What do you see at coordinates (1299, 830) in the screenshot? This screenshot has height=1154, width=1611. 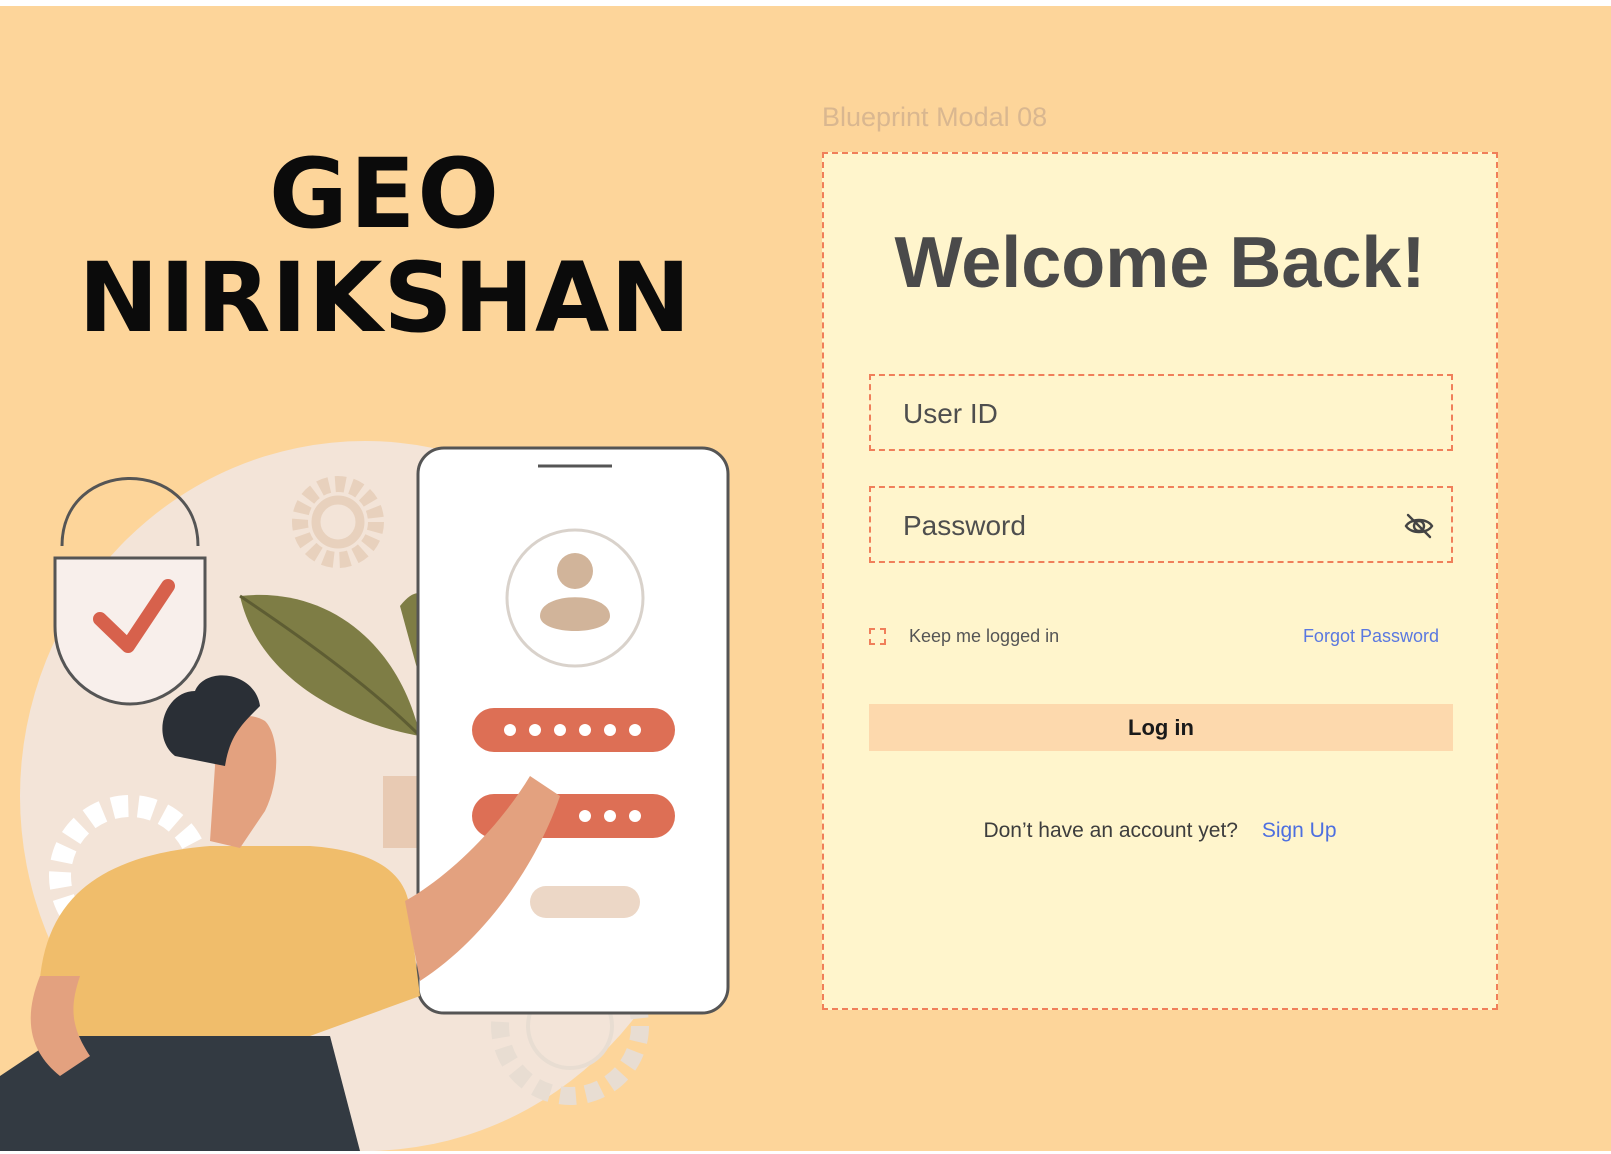 I see `sign-up-link: Sign Up` at bounding box center [1299, 830].